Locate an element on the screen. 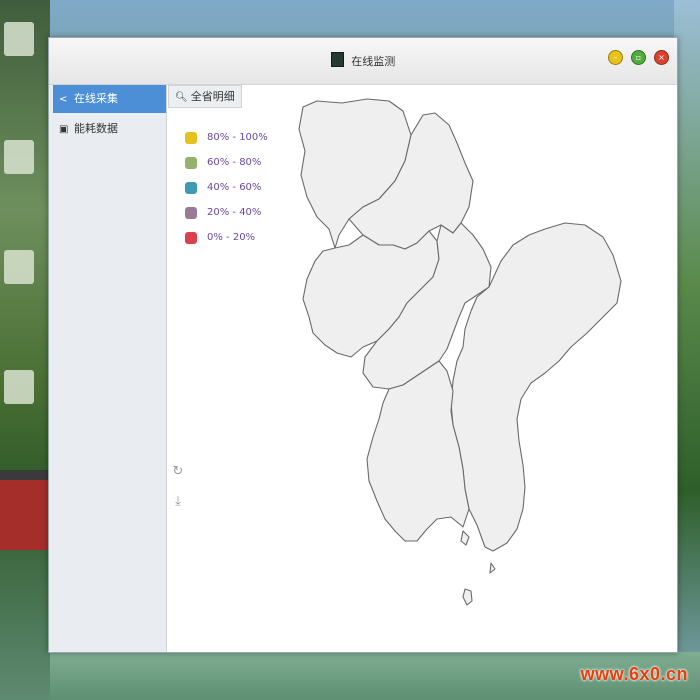  refresh-icon: ↻ is located at coordinates (178, 472).